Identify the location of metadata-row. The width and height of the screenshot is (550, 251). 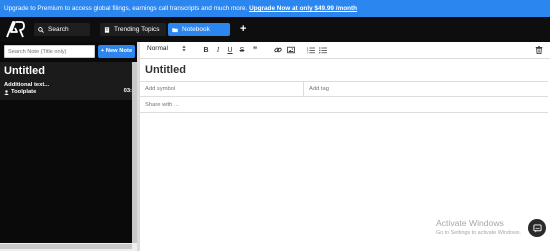
(344, 89).